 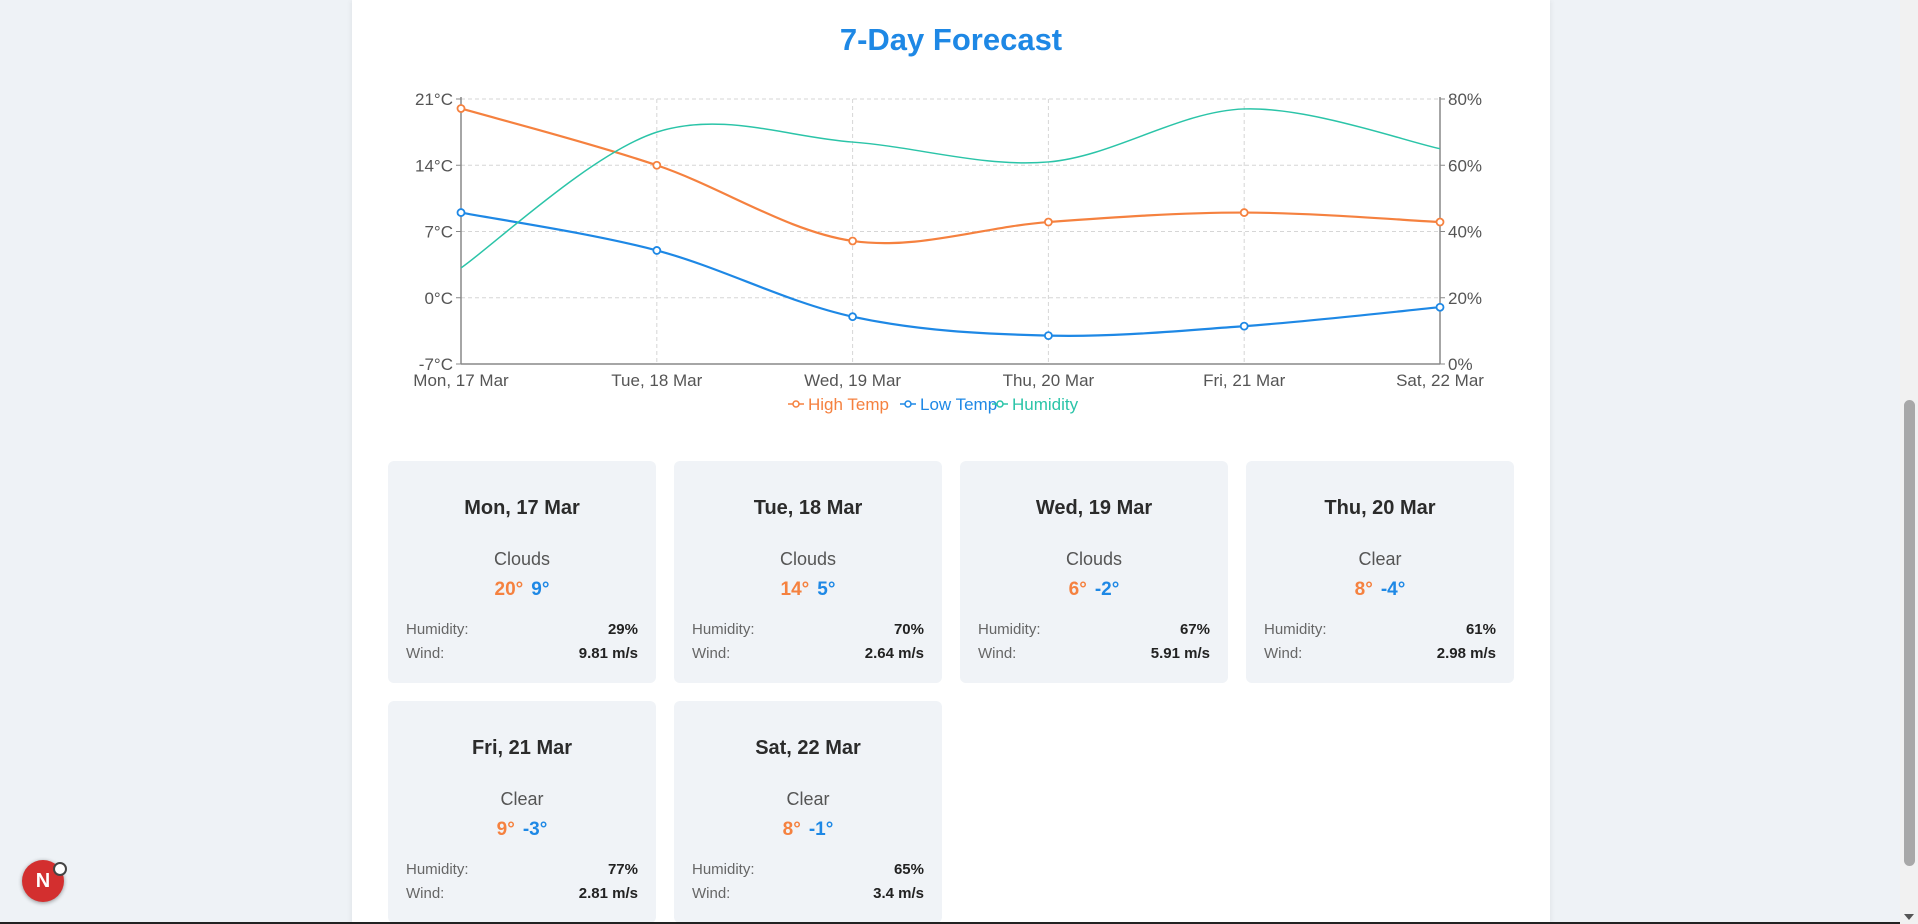 What do you see at coordinates (1465, 99) in the screenshot?
I see `y-right-tick-label: 80%` at bounding box center [1465, 99].